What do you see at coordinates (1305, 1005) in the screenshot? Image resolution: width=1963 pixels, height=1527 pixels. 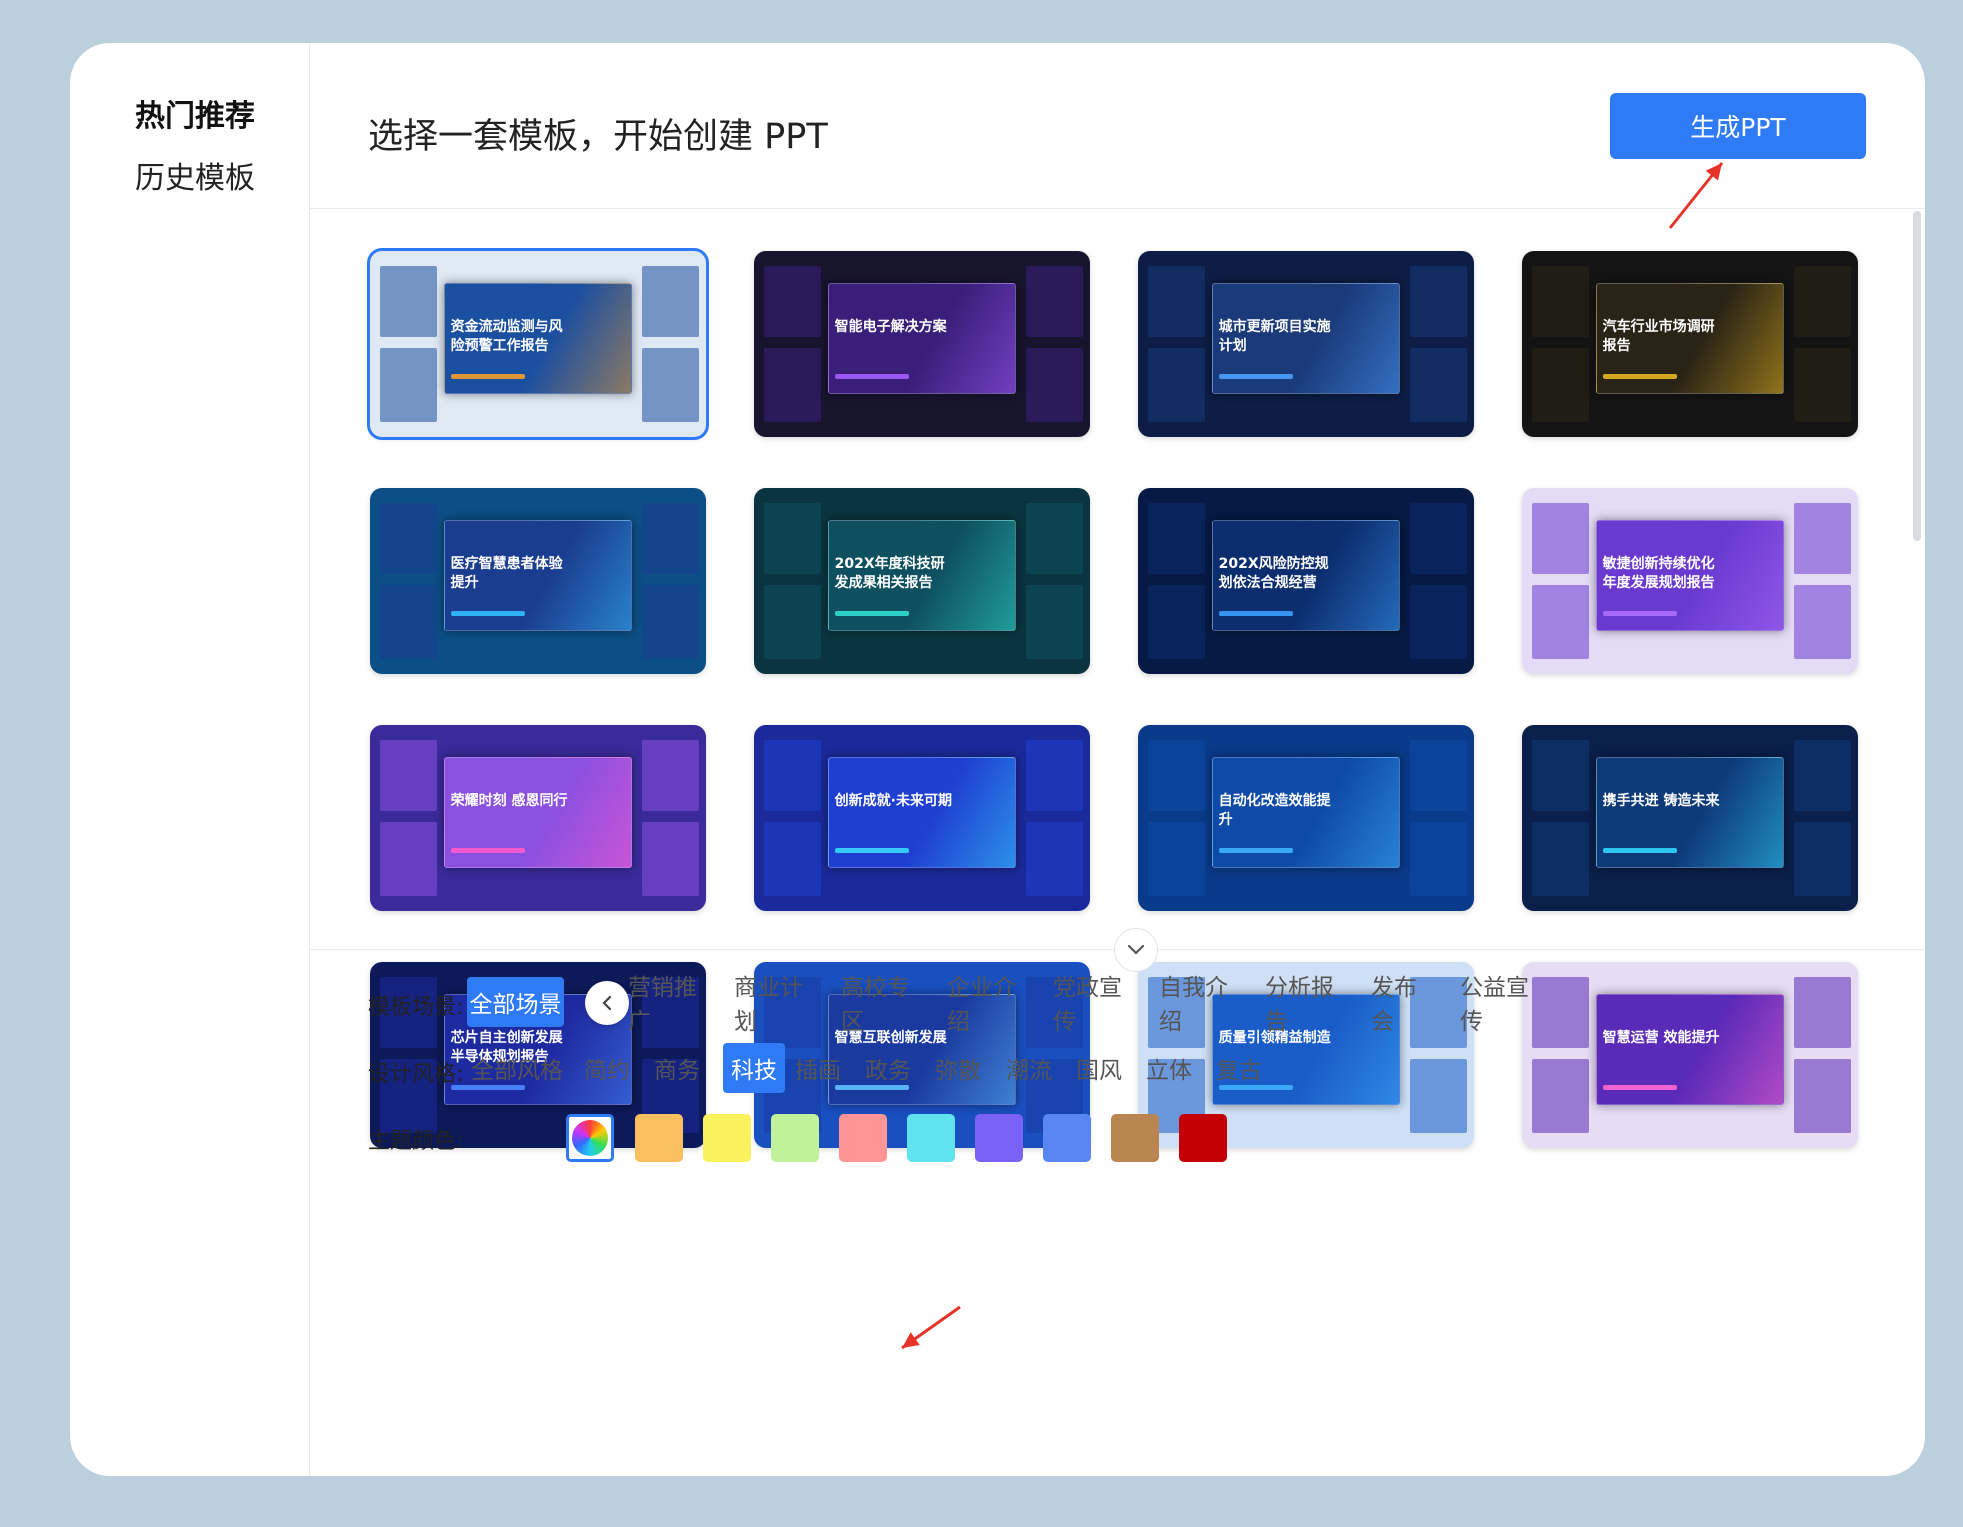 I see `scene-chip: 分析报告` at bounding box center [1305, 1005].